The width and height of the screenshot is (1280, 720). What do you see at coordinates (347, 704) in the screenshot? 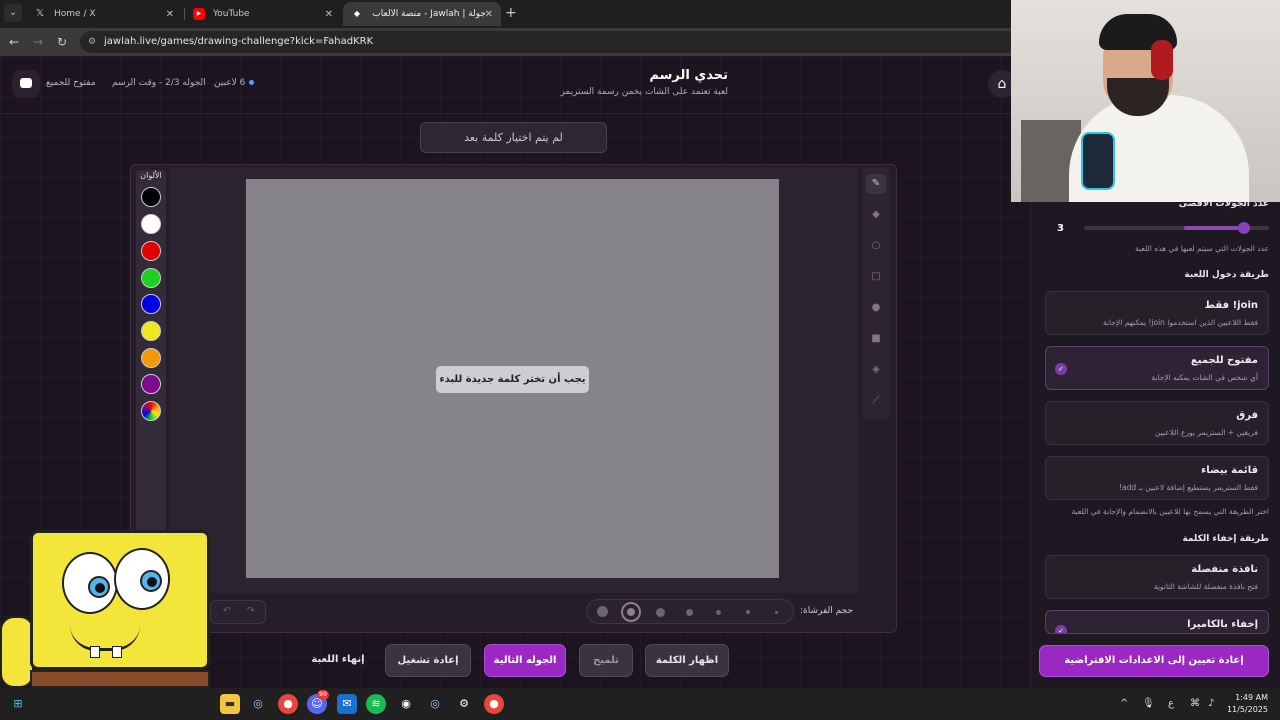
I see `mail-icon: ✉` at bounding box center [347, 704].